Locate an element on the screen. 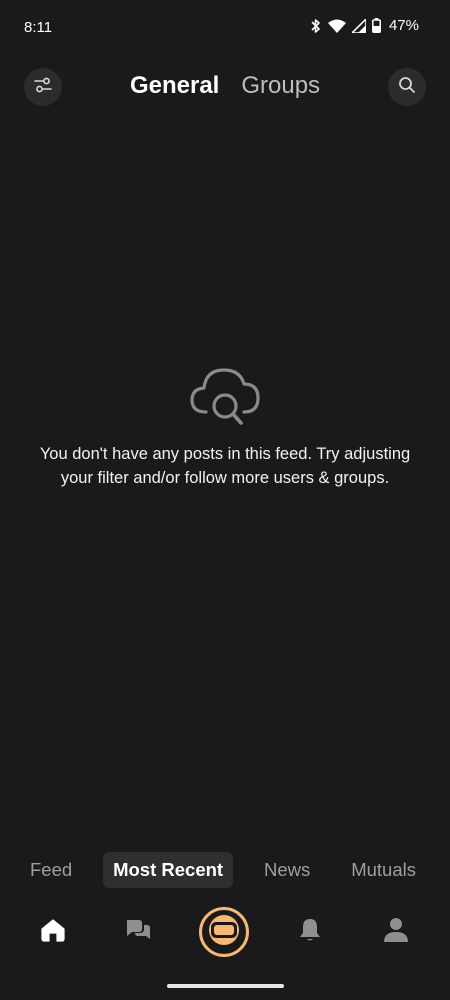 This screenshot has height=1000, width=450. feed-tab-most-recent: Most Recent is located at coordinates (168, 869).